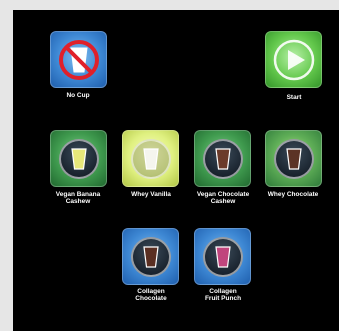 This screenshot has width=339, height=331. What do you see at coordinates (151, 295) in the screenshot?
I see `collagen-chocolate-label: Collagen Chocolate` at bounding box center [151, 295].